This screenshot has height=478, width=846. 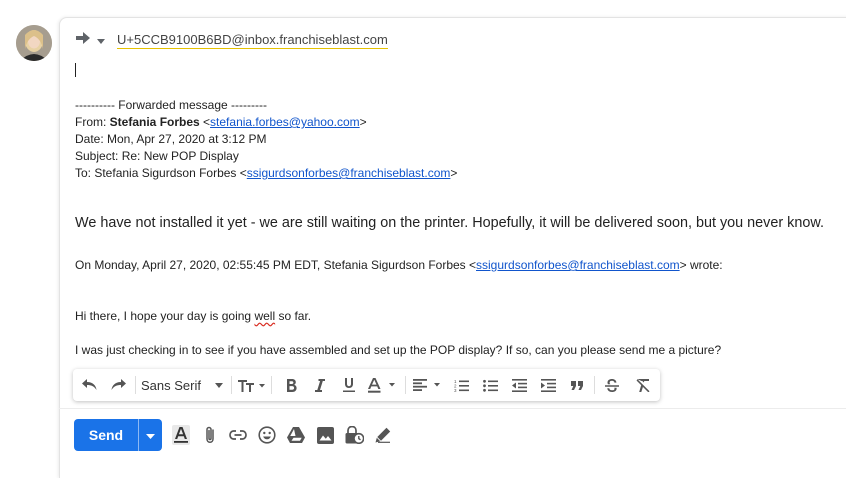 I want to click on forwarded-from-email-link: stefania.forbes@yahoo.com, so click(x=285, y=122).